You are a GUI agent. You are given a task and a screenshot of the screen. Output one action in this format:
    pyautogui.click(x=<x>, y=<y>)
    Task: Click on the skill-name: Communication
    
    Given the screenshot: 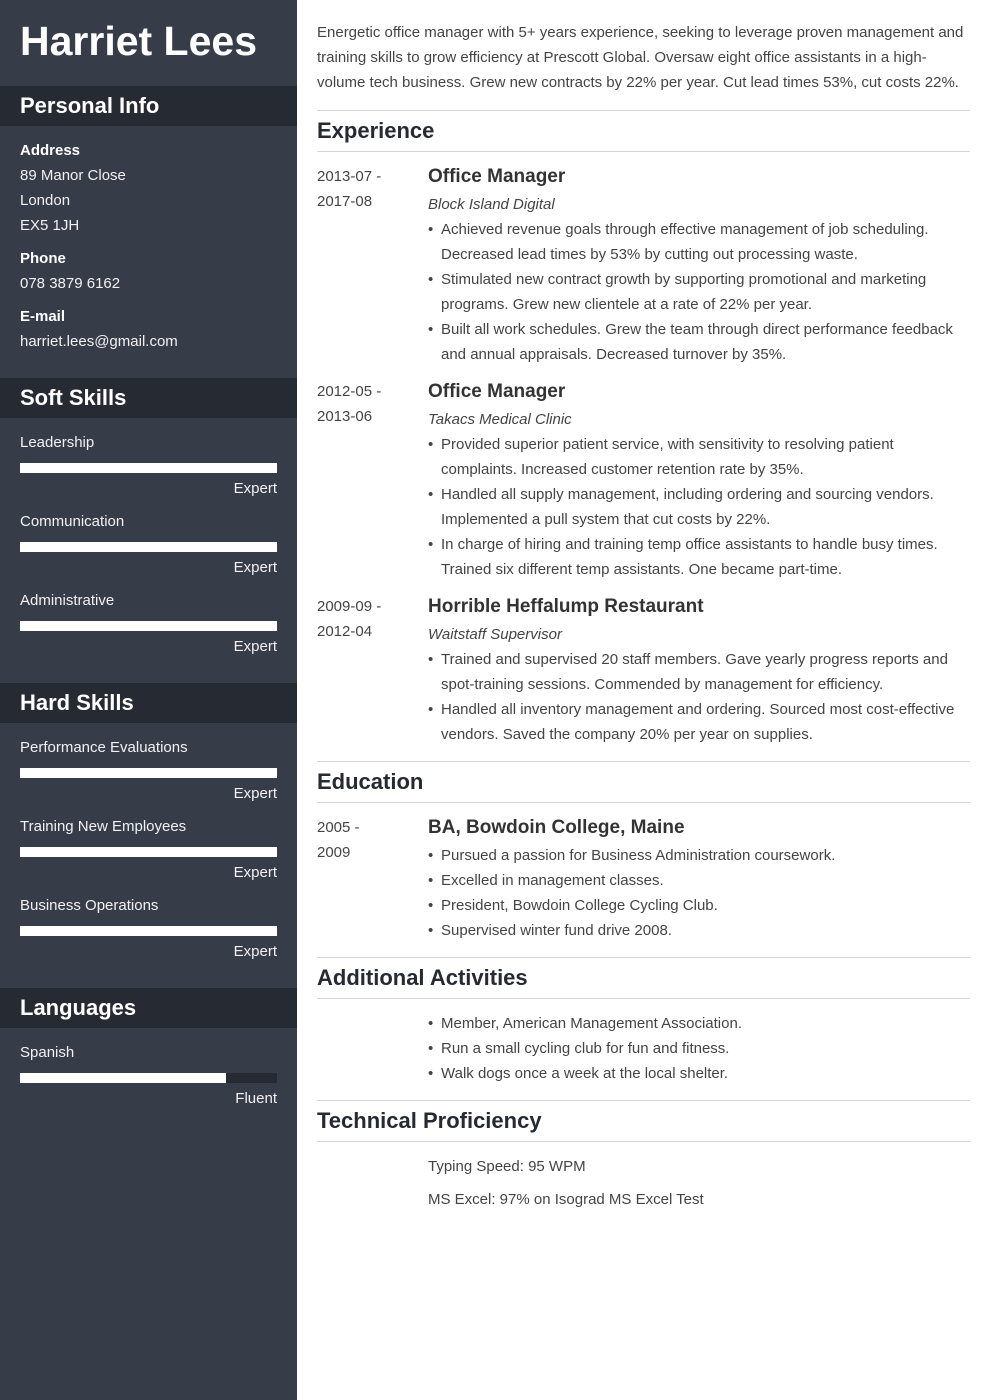 What is the action you would take?
    pyautogui.click(x=72, y=521)
    